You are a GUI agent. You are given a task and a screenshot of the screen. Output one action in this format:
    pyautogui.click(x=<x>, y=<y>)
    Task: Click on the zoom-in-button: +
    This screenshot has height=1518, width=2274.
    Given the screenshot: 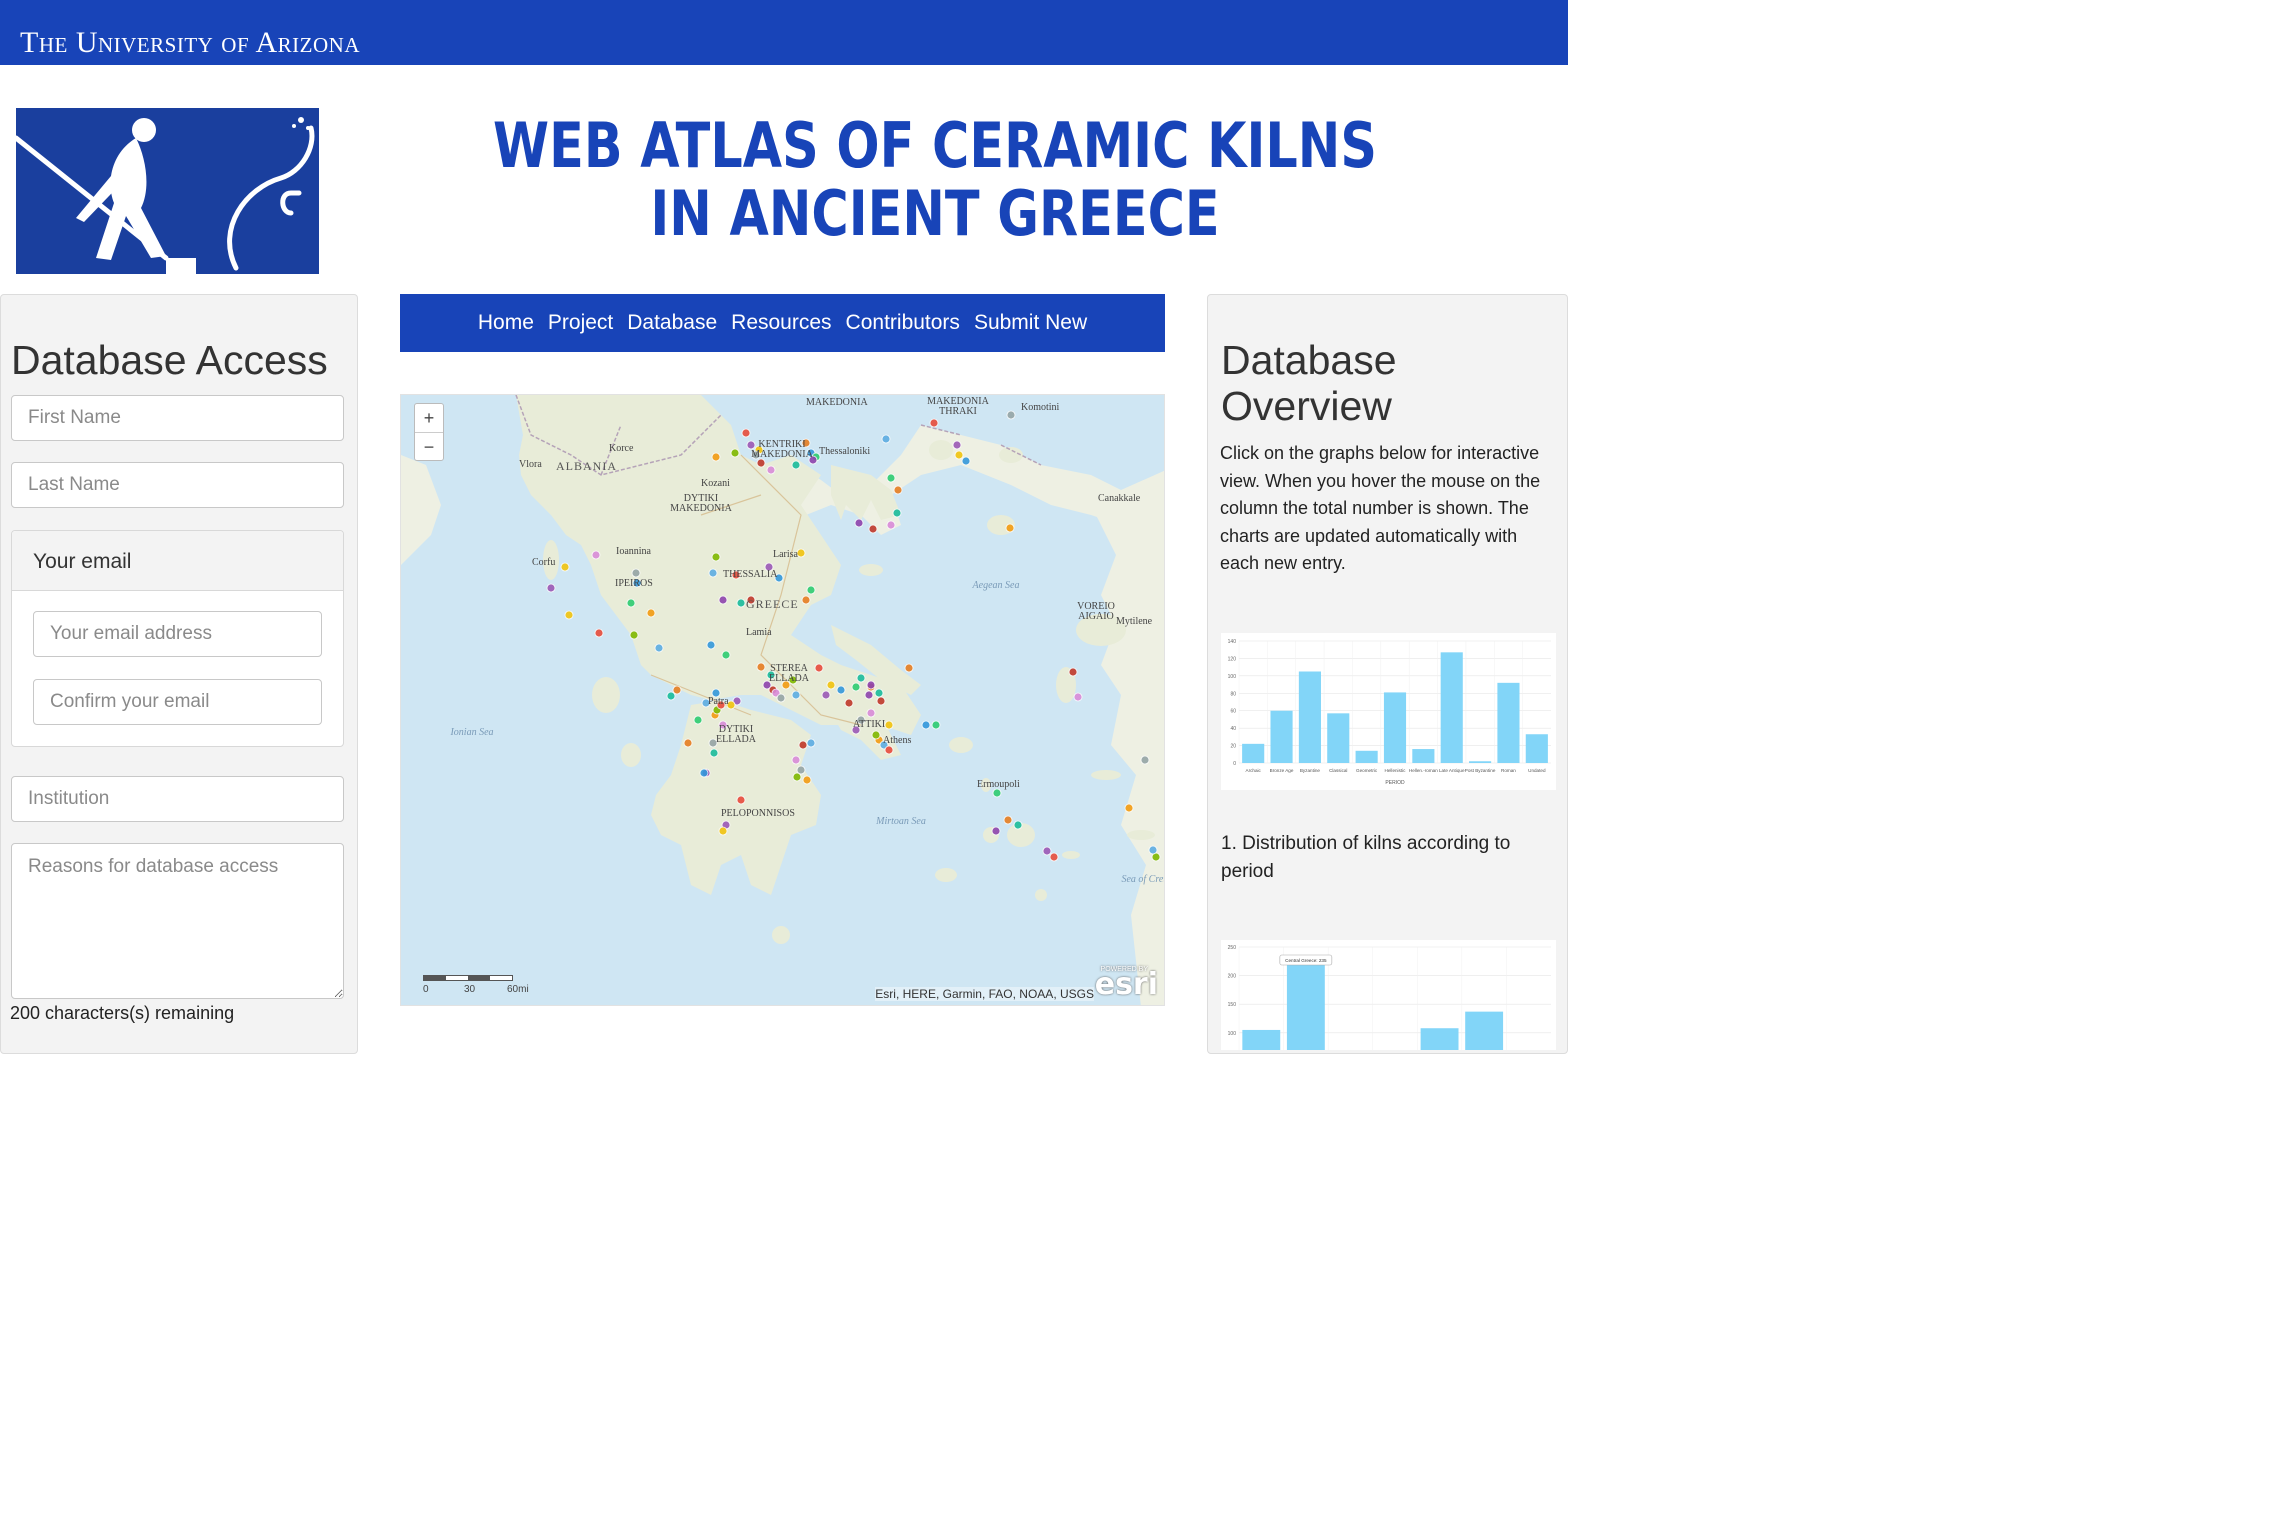 What is the action you would take?
    pyautogui.click(x=429, y=418)
    